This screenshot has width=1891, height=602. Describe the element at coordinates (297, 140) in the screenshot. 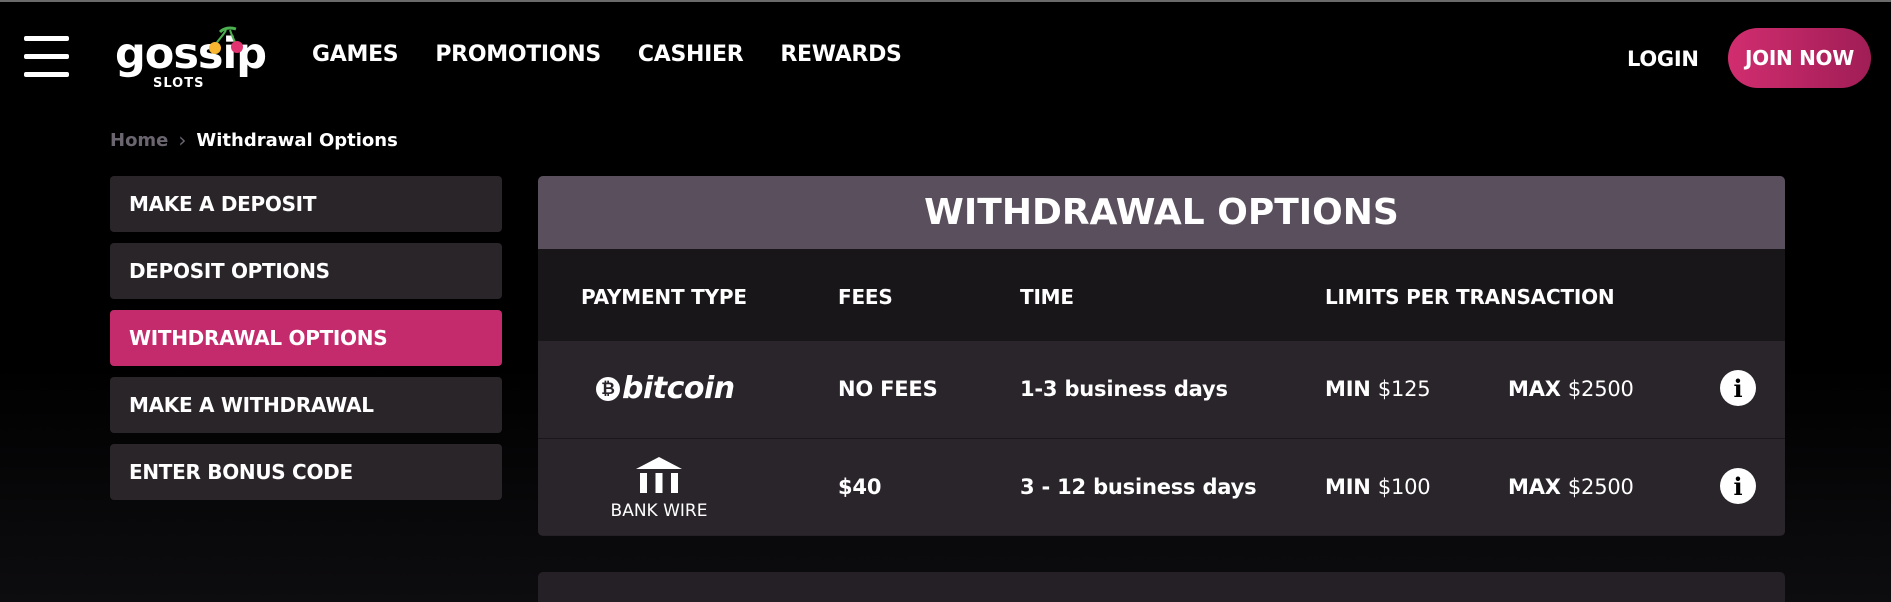

I see `breadcrumb-current: Withdrawal Options` at that location.